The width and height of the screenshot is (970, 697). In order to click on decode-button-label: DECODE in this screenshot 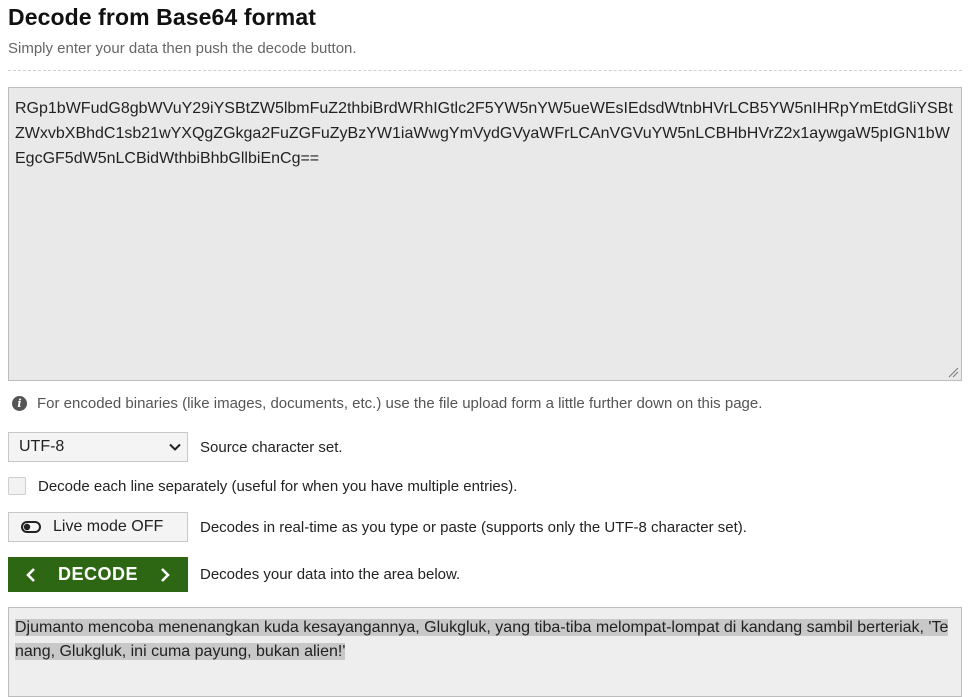, I will do `click(97, 574)`.